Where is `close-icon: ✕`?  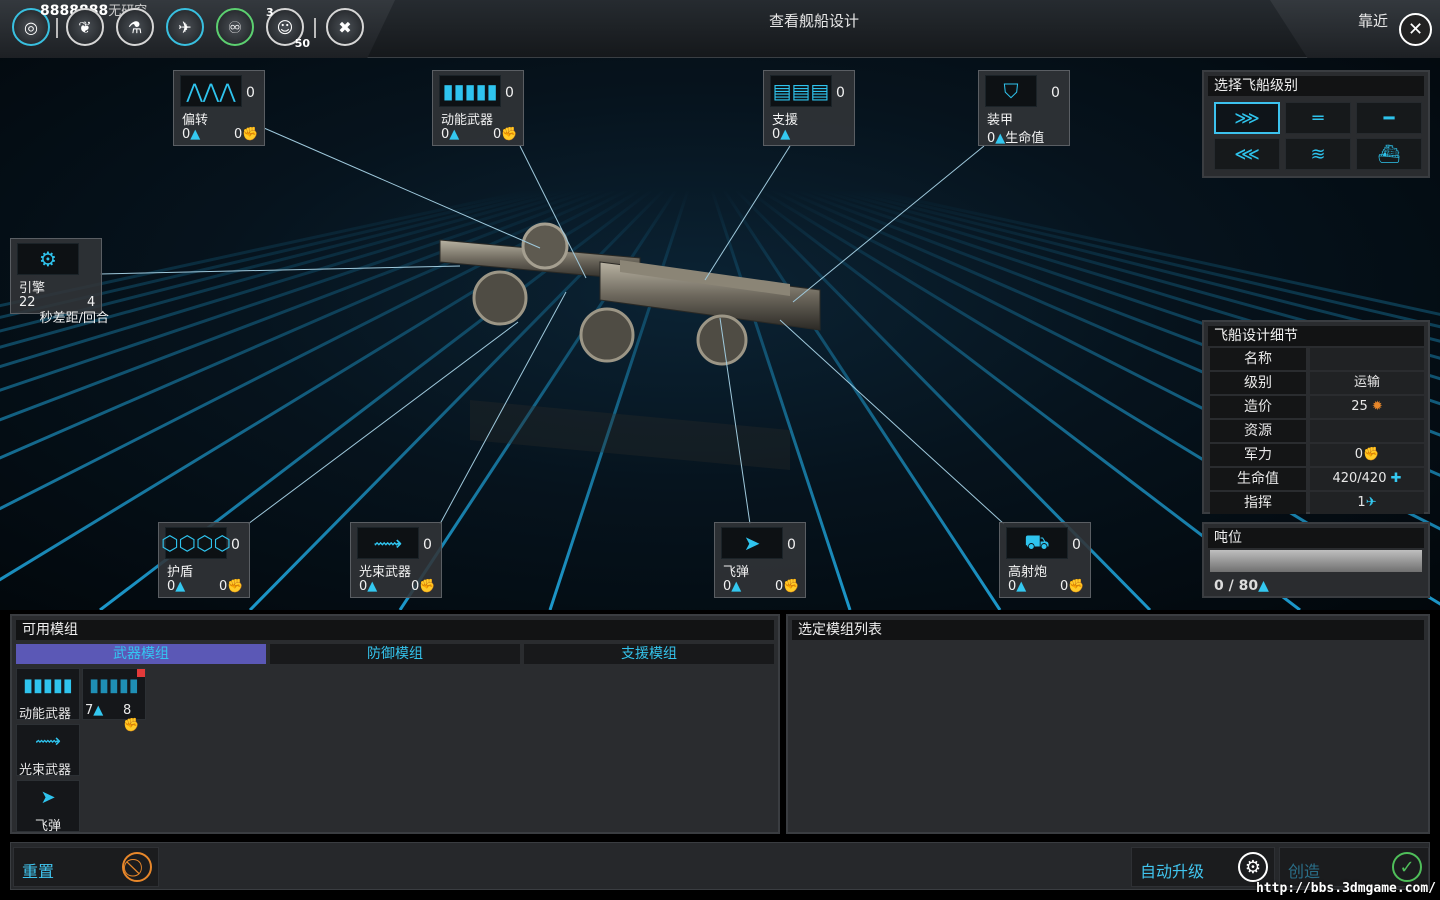
close-icon: ✕ is located at coordinates (1415, 29).